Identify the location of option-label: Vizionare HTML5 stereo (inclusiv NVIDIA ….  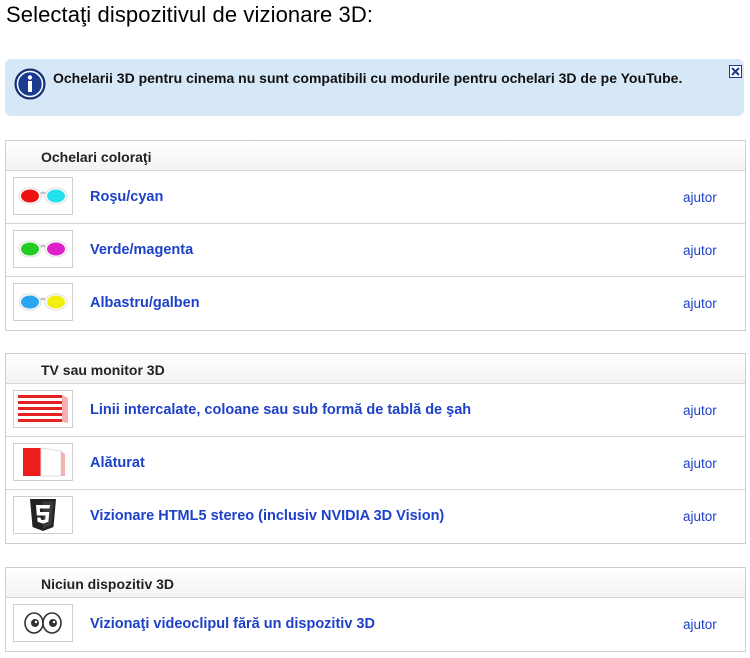
(267, 516).